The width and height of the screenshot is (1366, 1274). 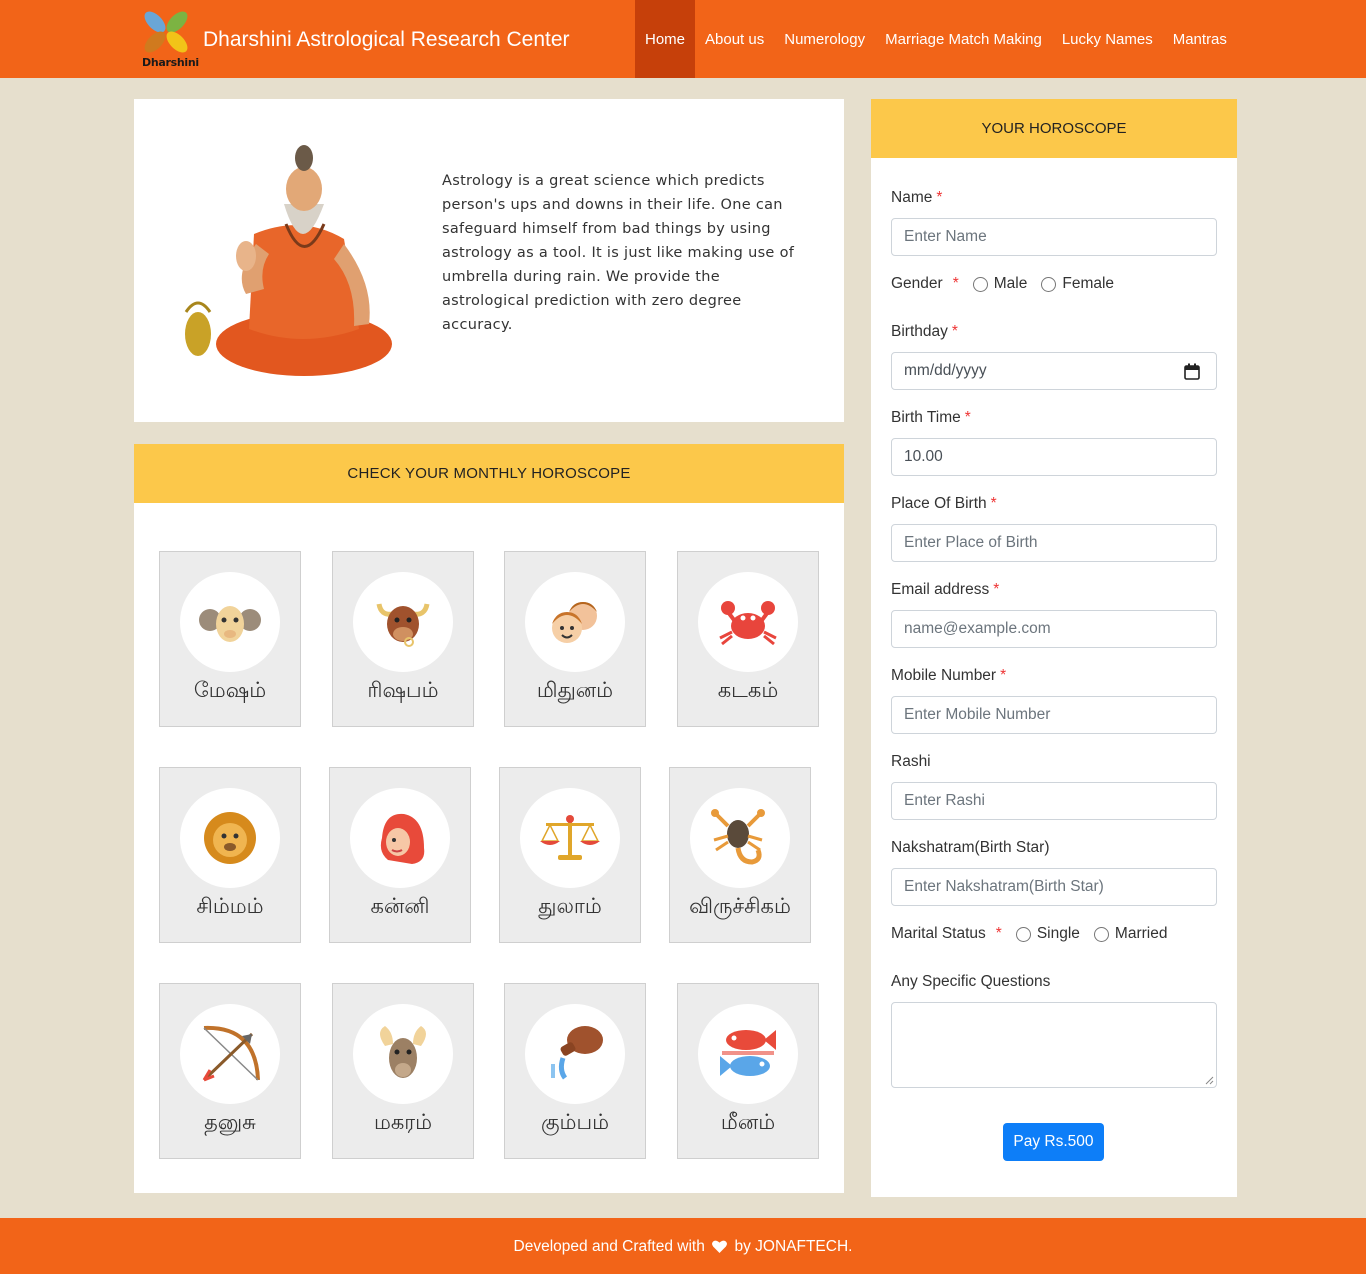 I want to click on pay-button: Pay Rs.500, so click(x=1053, y=1142).